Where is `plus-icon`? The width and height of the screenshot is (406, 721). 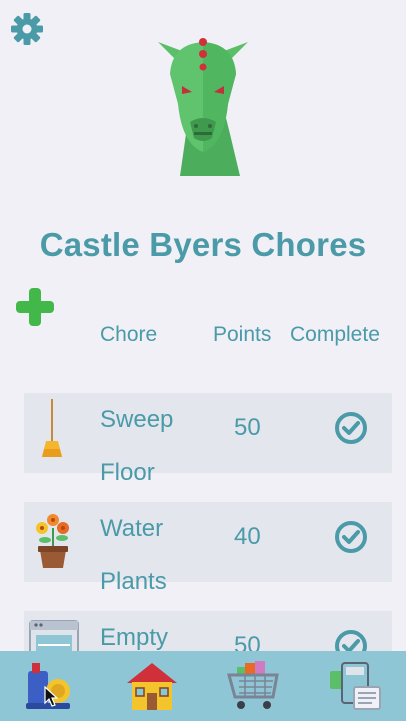
plus-icon is located at coordinates (35, 307).